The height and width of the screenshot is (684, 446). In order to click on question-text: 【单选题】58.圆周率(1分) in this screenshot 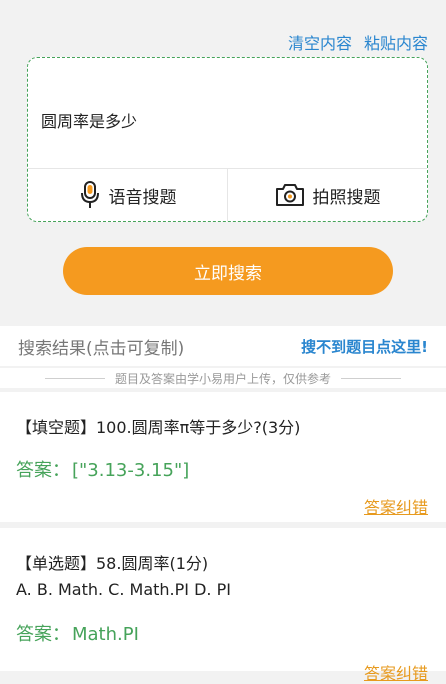, I will do `click(112, 563)`.